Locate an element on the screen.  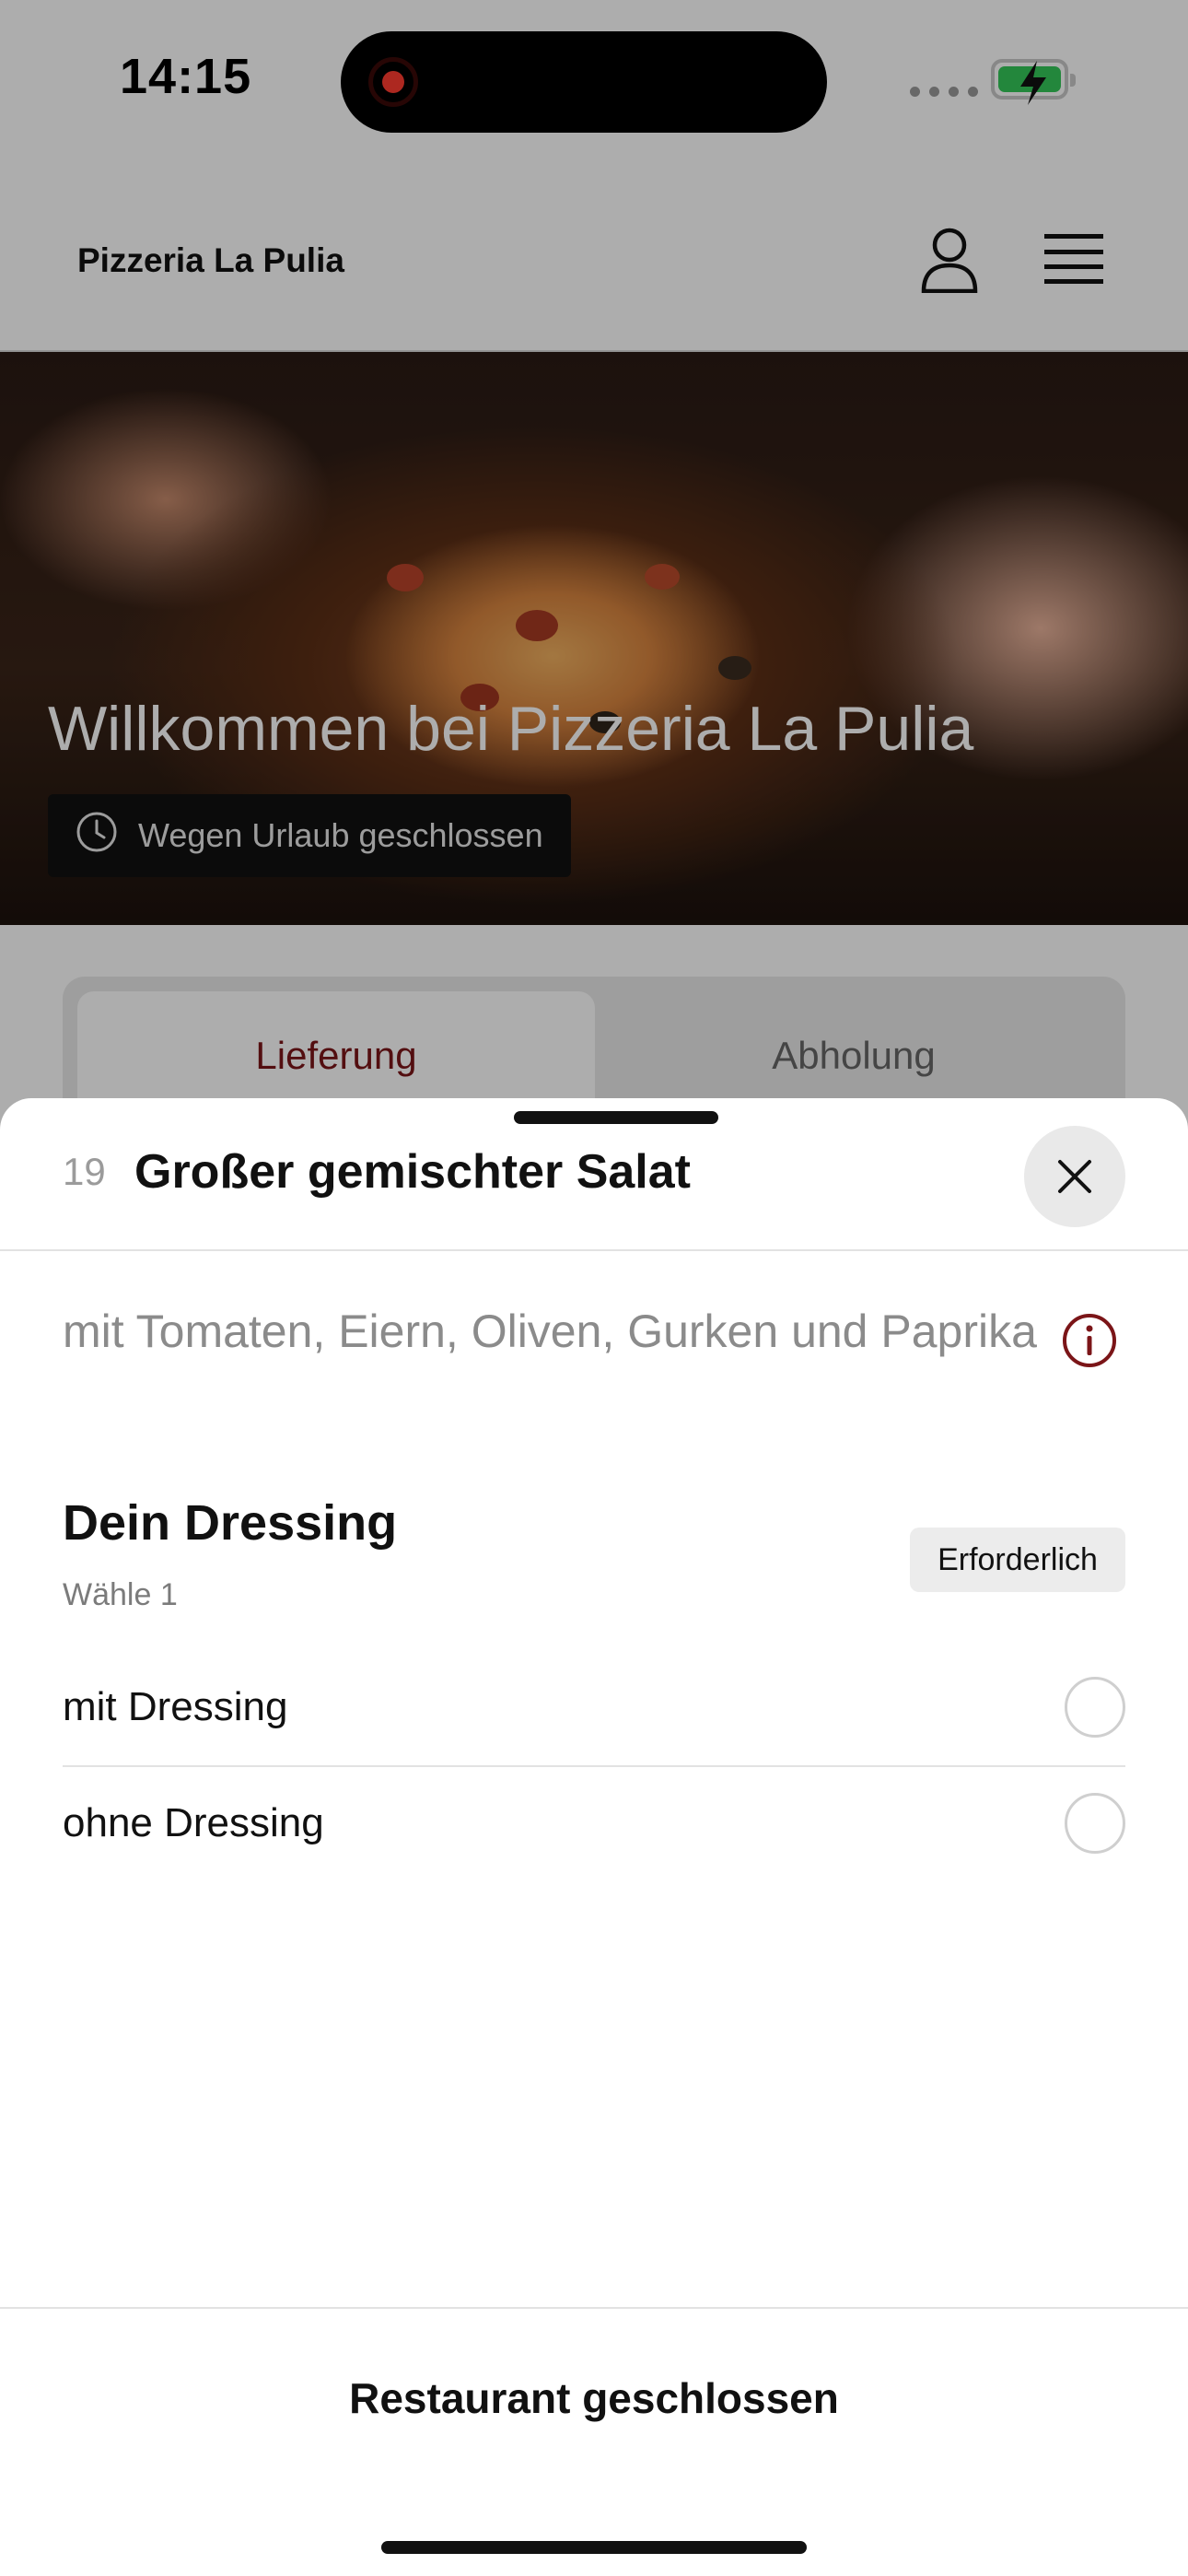
item-number: 19 is located at coordinates (84, 1171).